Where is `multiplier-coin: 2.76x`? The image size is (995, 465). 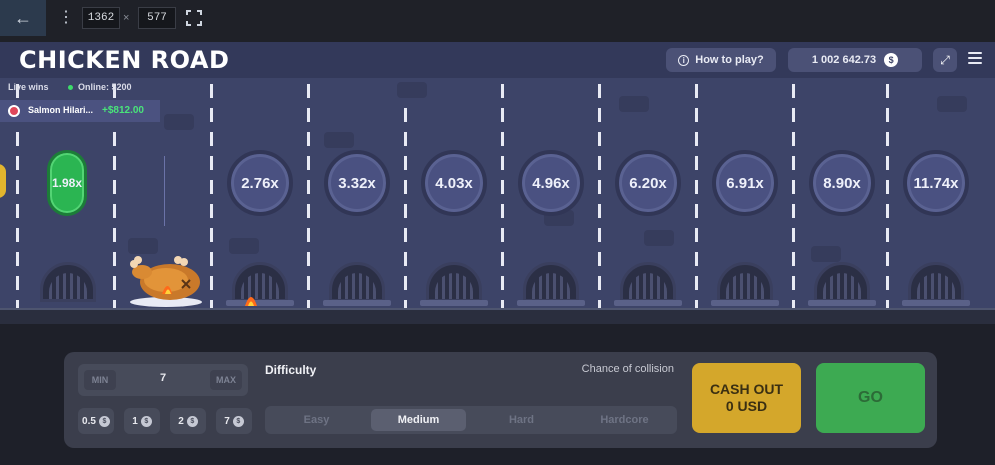 multiplier-coin: 2.76x is located at coordinates (260, 183).